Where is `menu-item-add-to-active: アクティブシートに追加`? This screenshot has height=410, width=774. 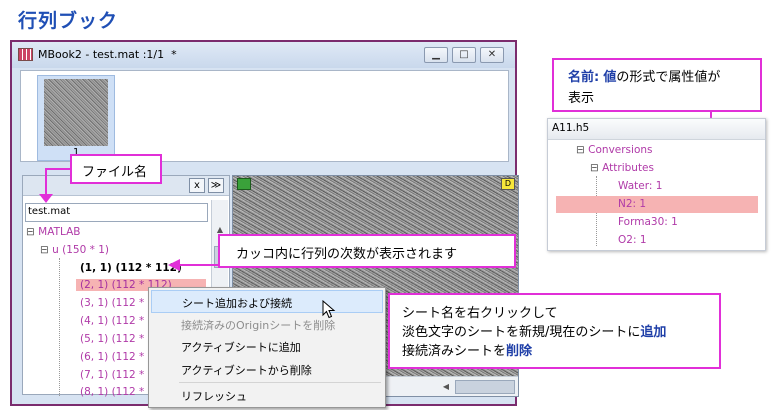 menu-item-add-to-active: アクティブシートに追加 is located at coordinates (267, 346).